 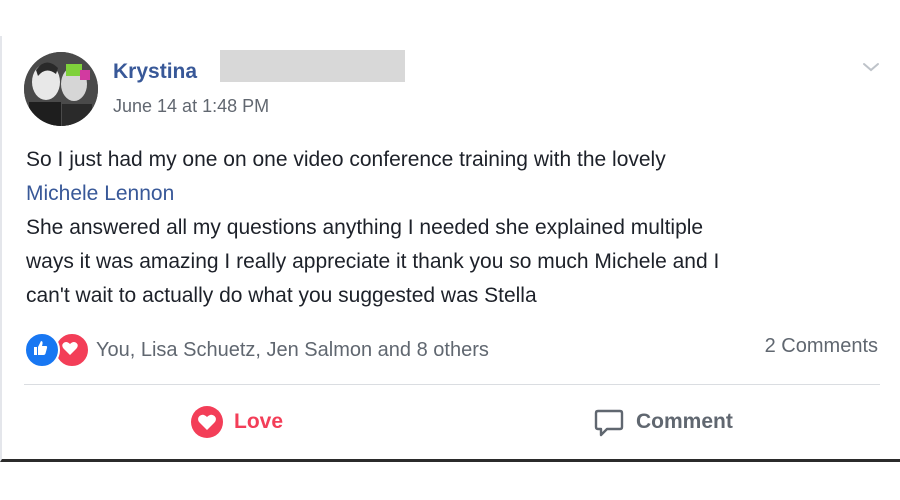 I want to click on comment-bubble-icon, so click(x=609, y=423).